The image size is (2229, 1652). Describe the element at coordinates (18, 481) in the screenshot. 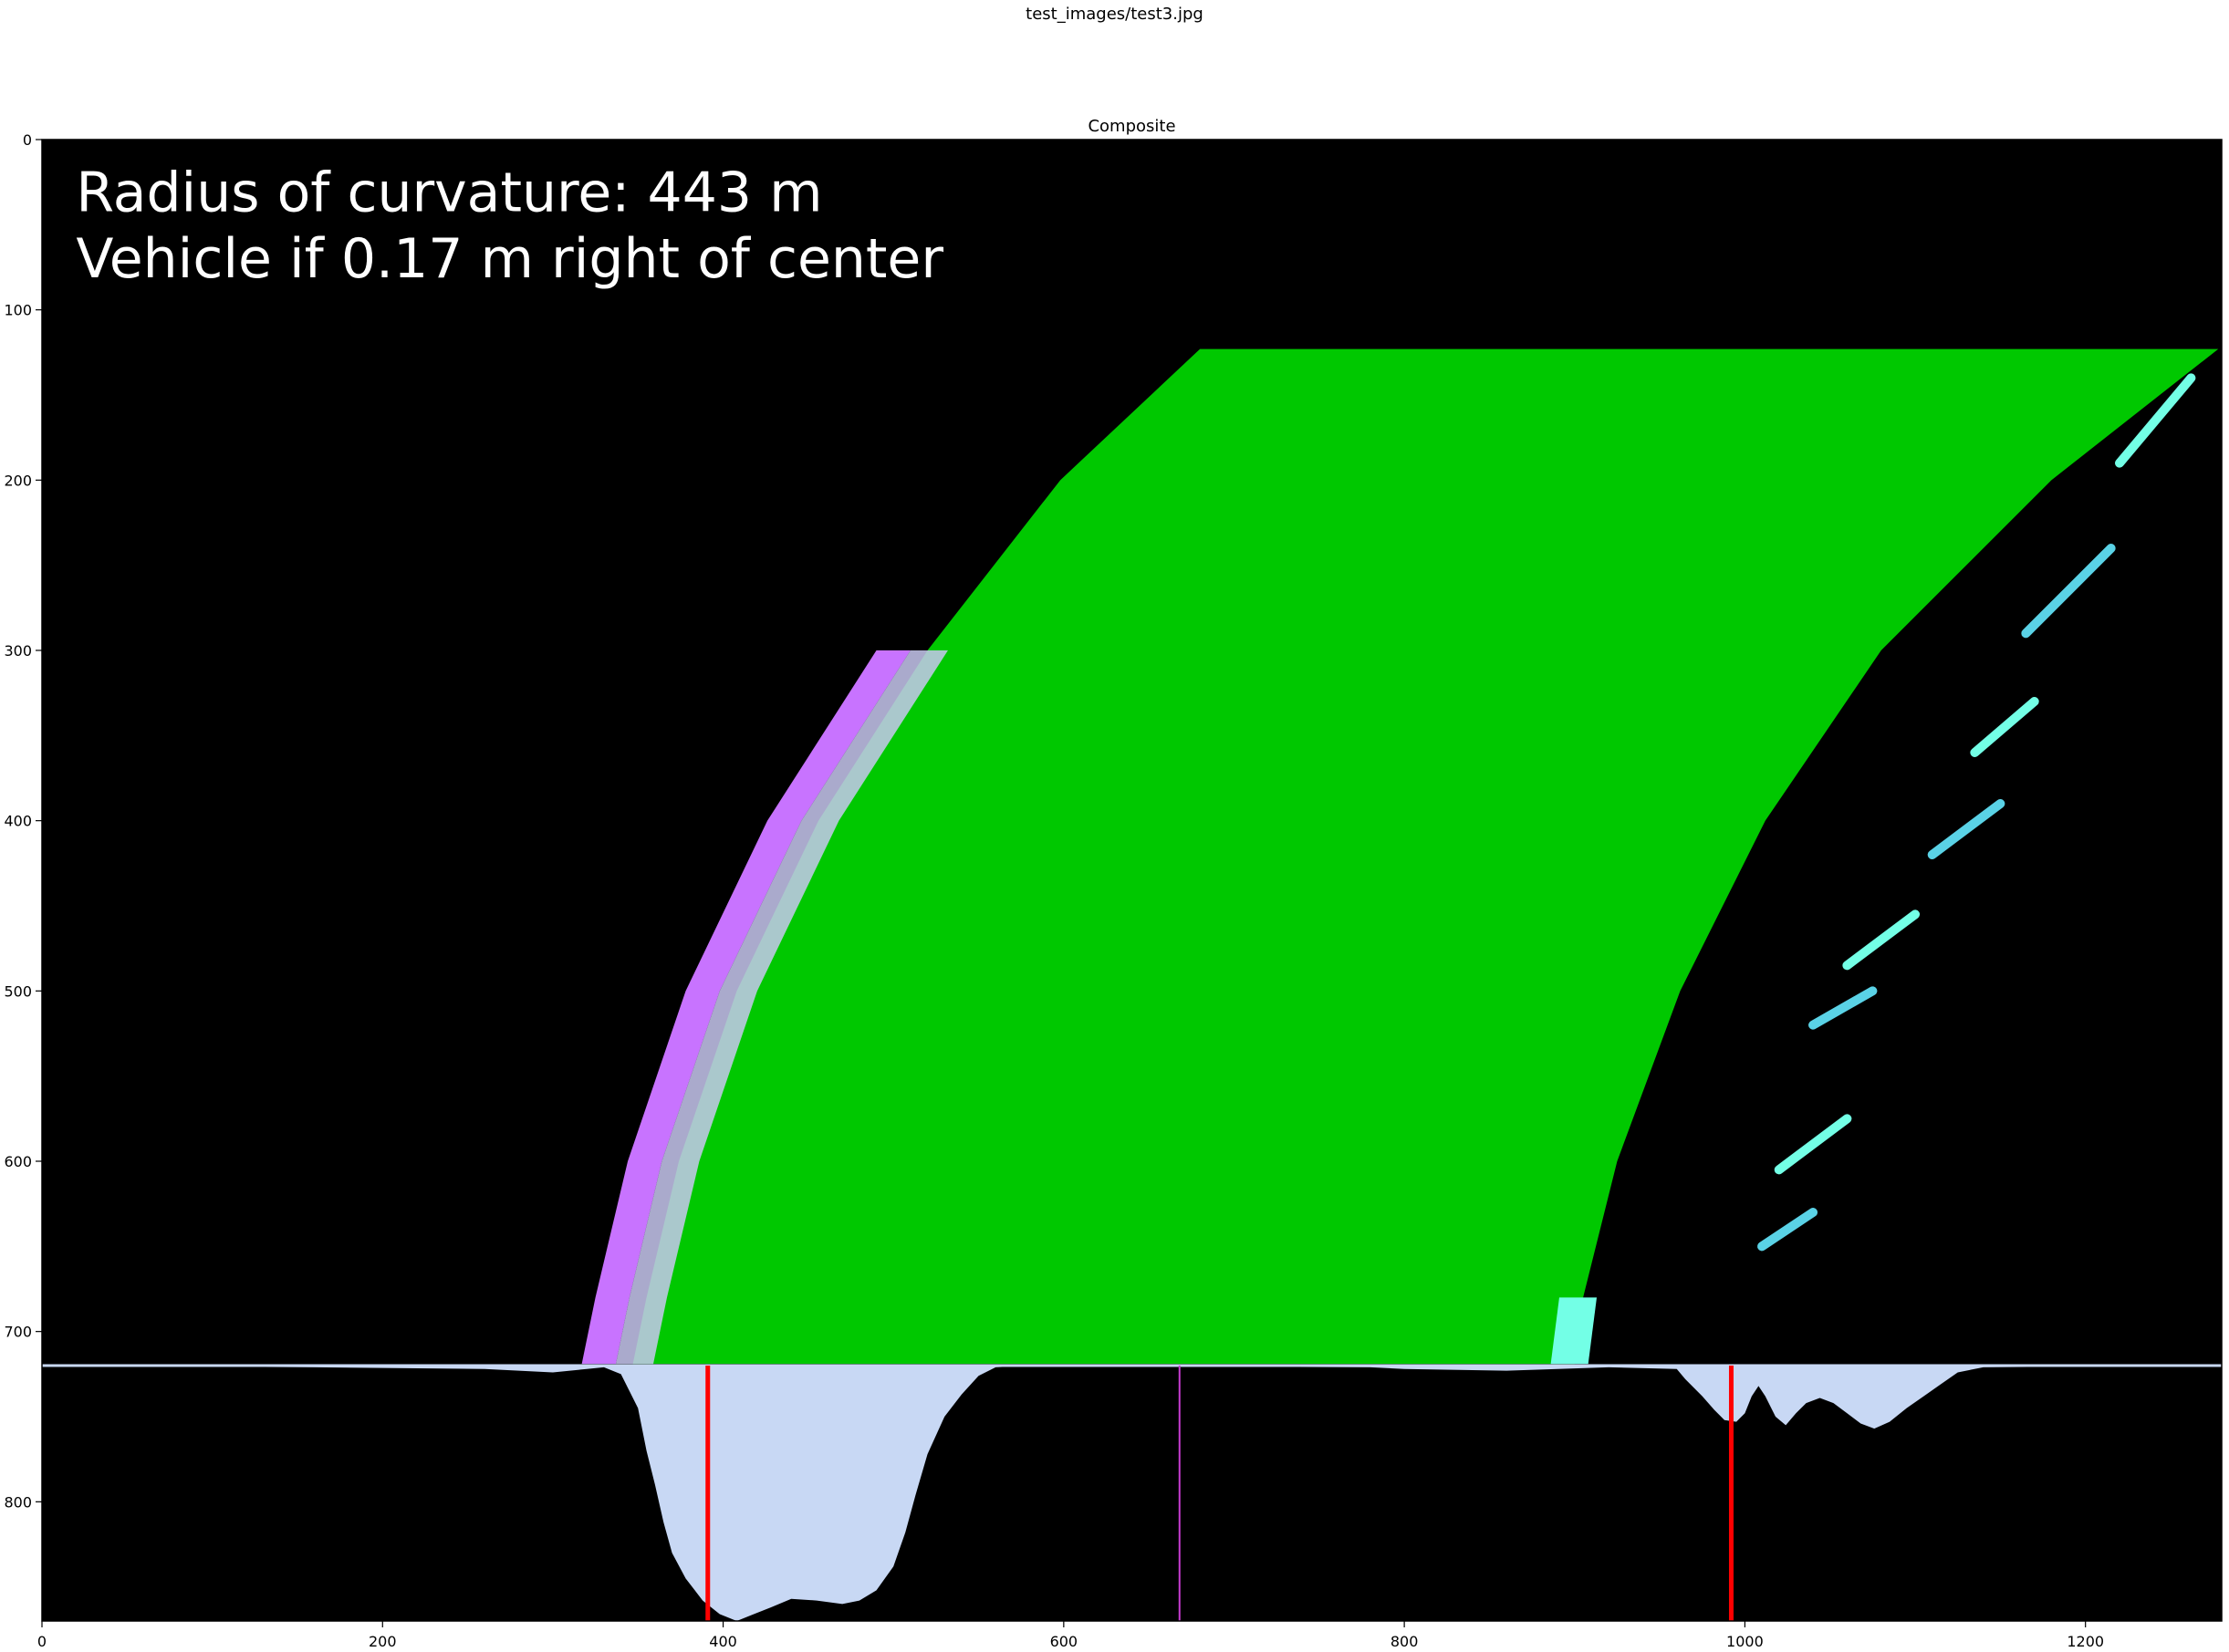

I see `y-tick-label: 200` at that location.